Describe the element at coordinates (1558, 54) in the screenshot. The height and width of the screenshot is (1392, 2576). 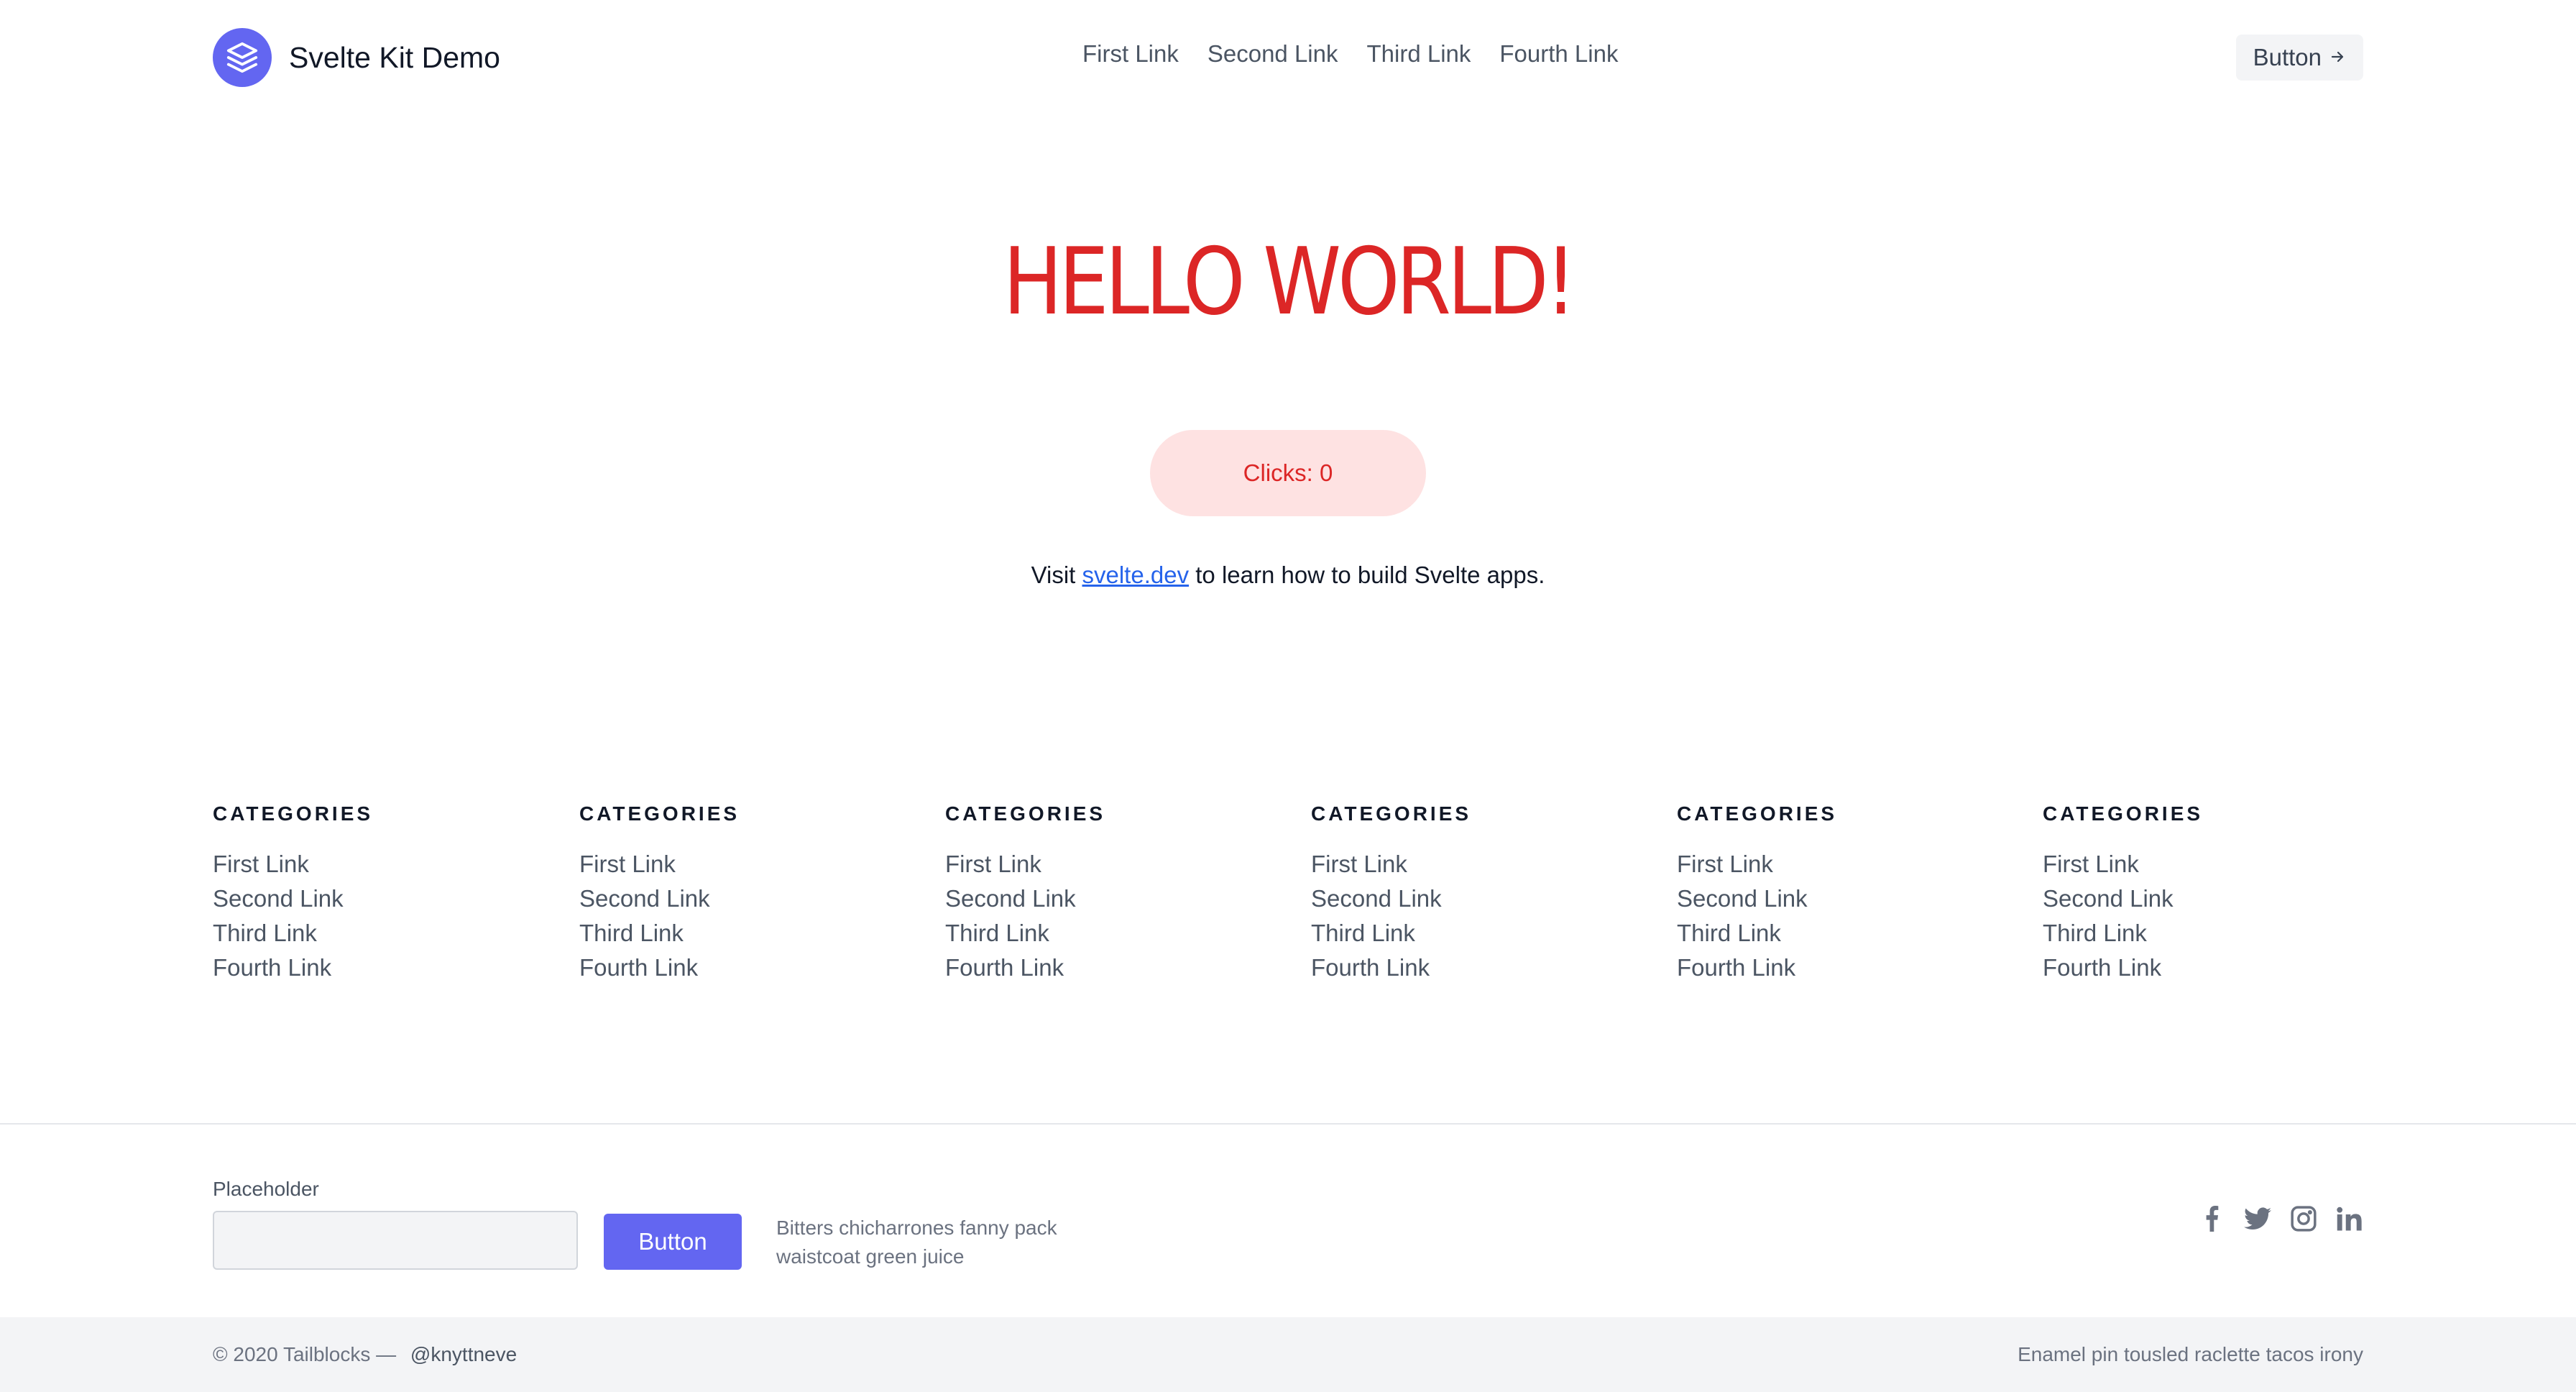
I see `nav-fourth-link: Fourth Link` at that location.